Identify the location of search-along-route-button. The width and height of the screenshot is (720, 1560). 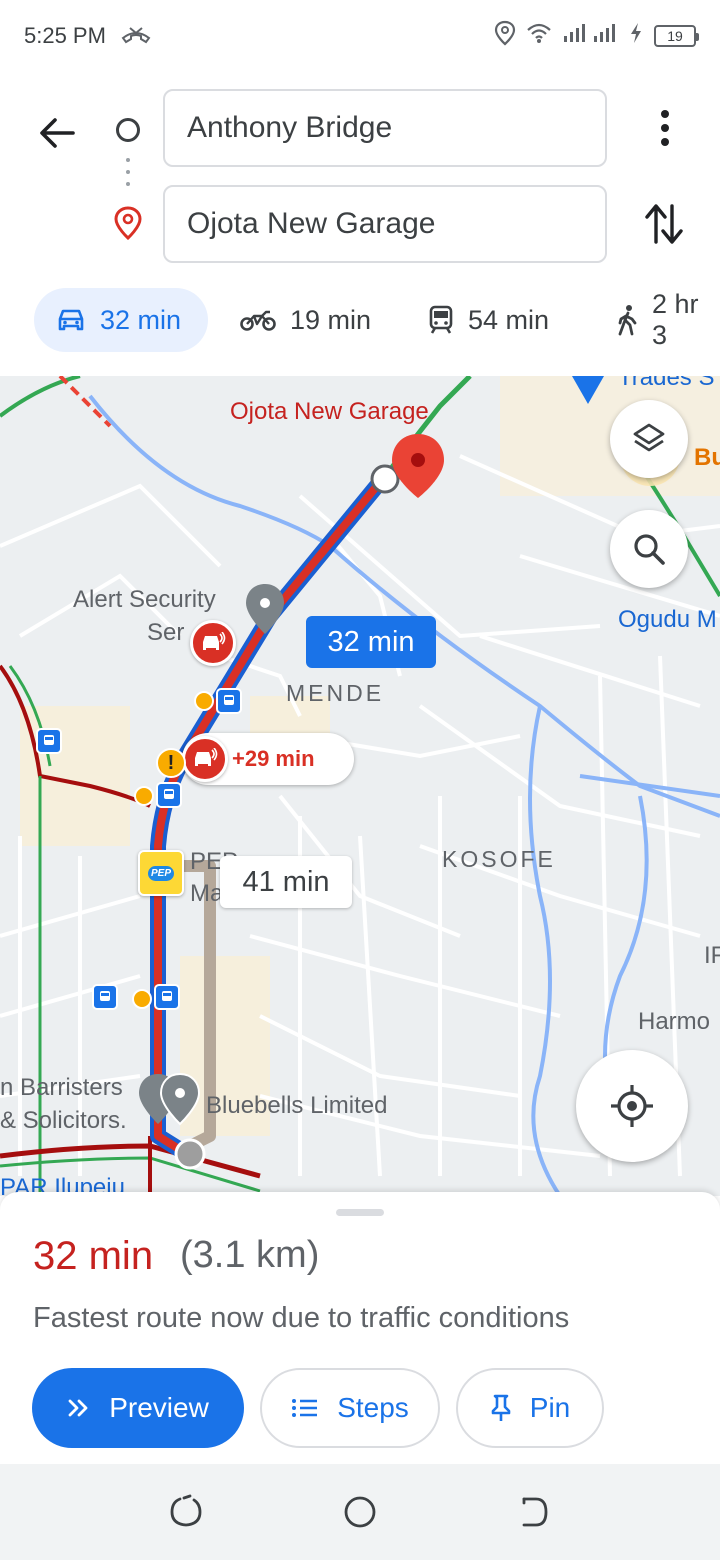
(649, 549).